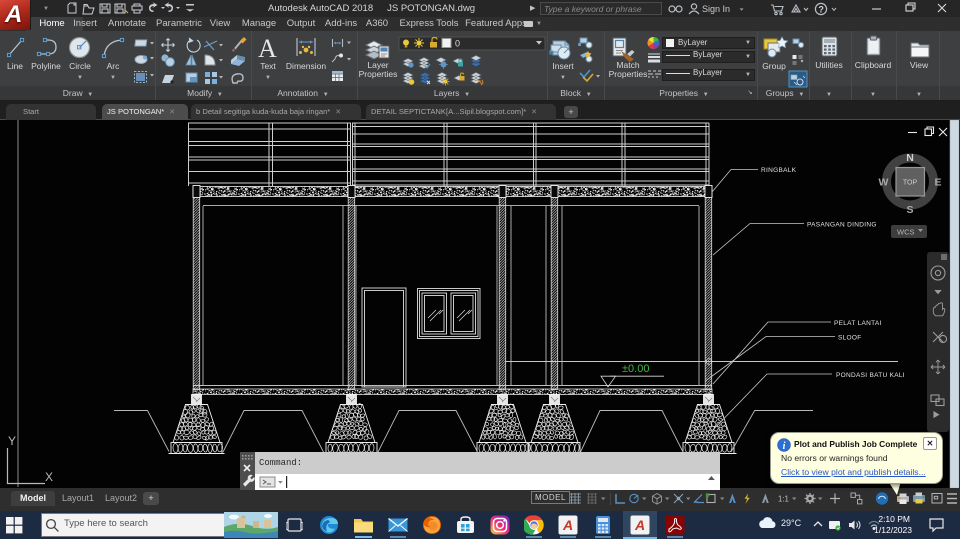 This screenshot has width=960, height=539. What do you see at coordinates (906, 232) in the screenshot?
I see `svg-text: WCS` at bounding box center [906, 232].